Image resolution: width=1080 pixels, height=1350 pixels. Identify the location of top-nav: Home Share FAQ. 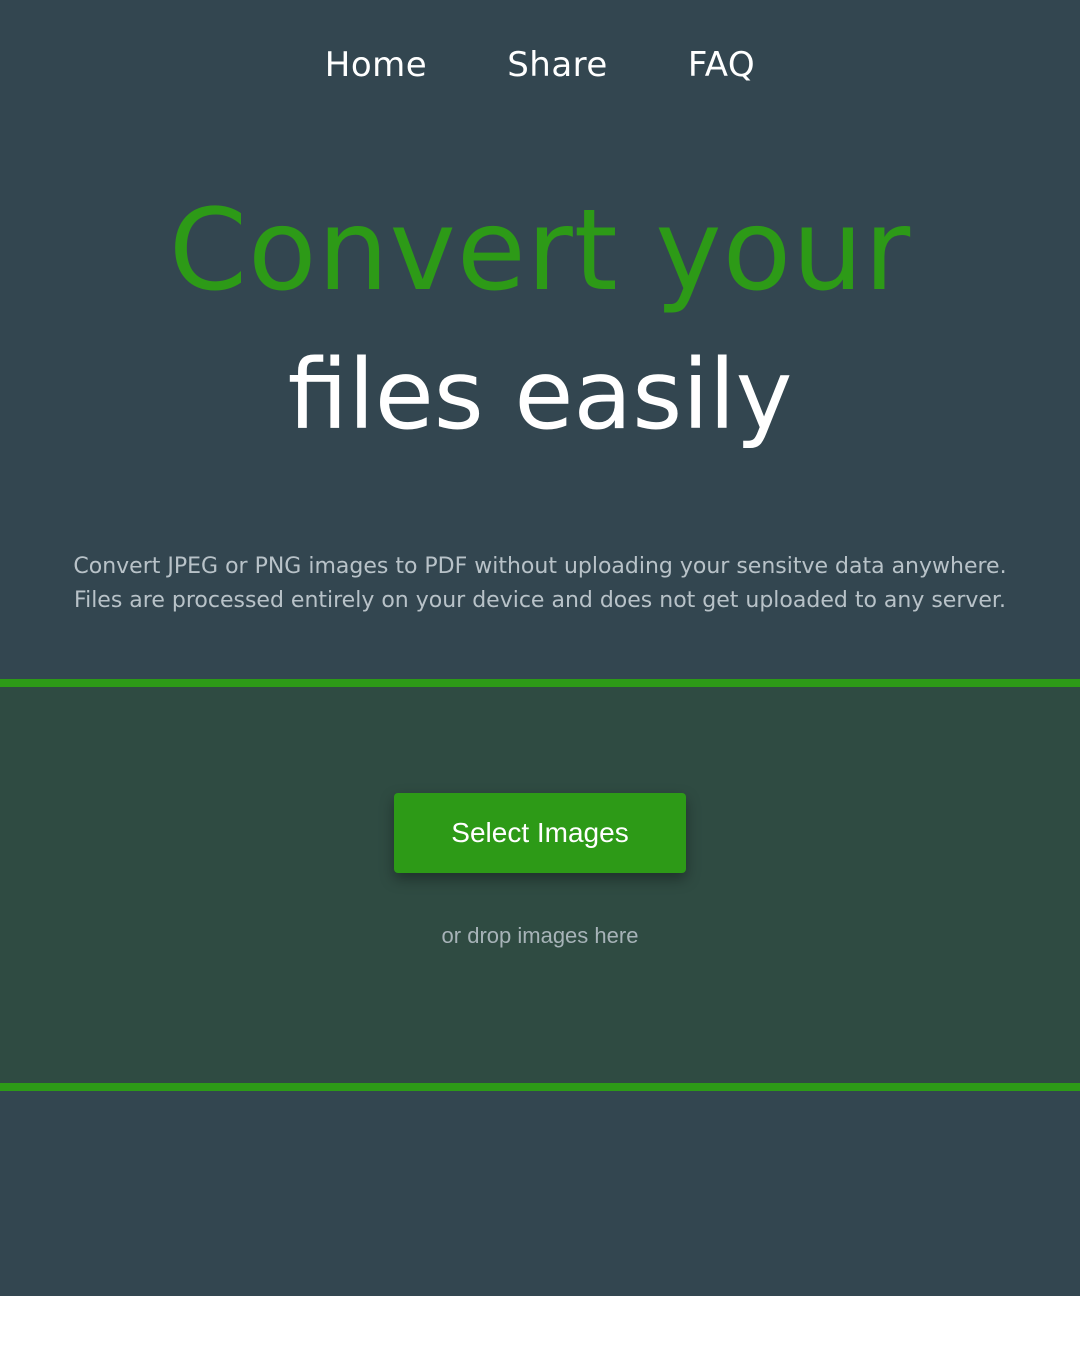
(540, 65).